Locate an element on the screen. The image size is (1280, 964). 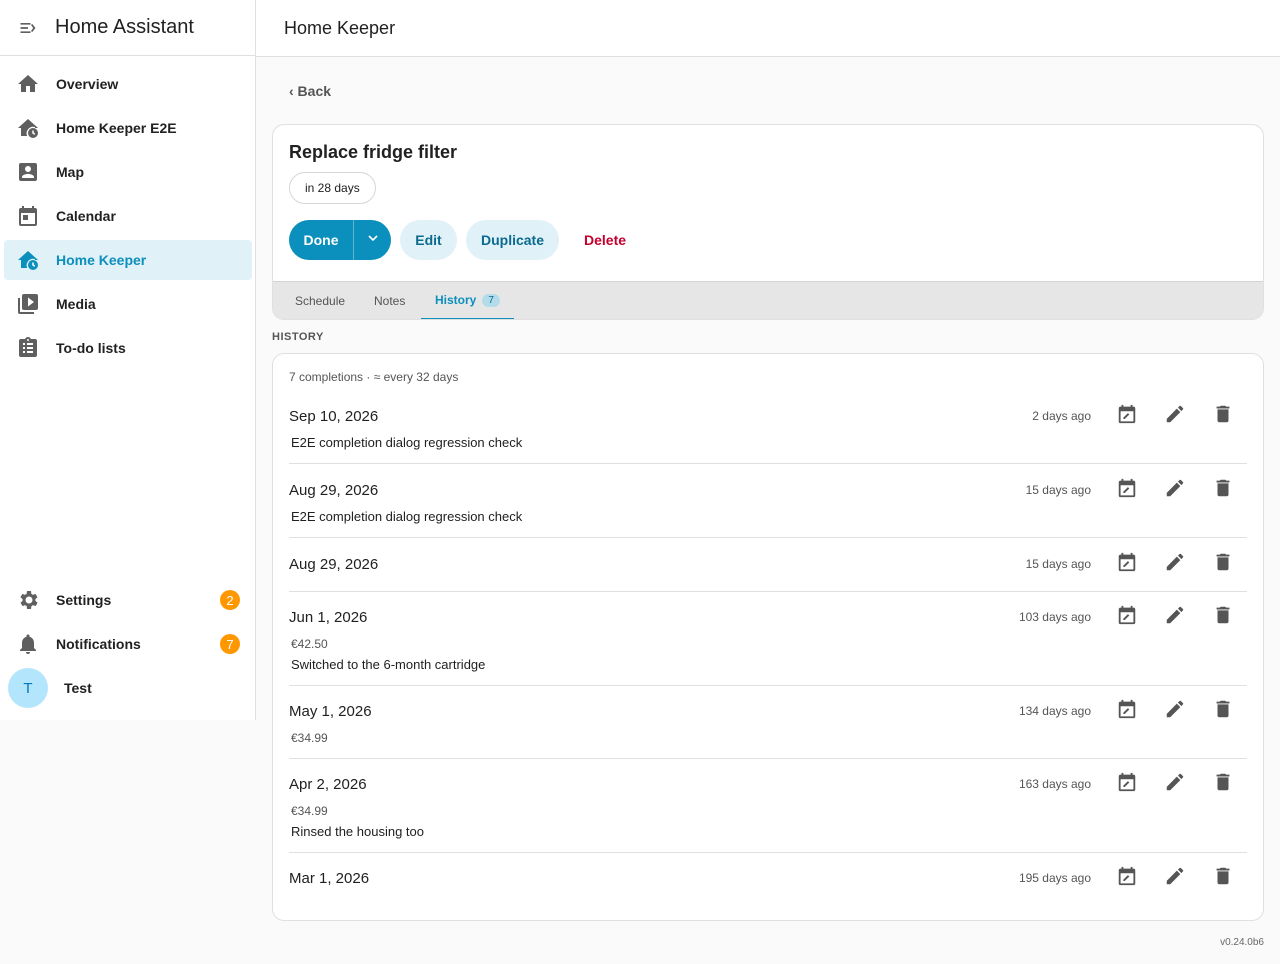
entry-date: Sep 10, 2026 is located at coordinates (334, 416).